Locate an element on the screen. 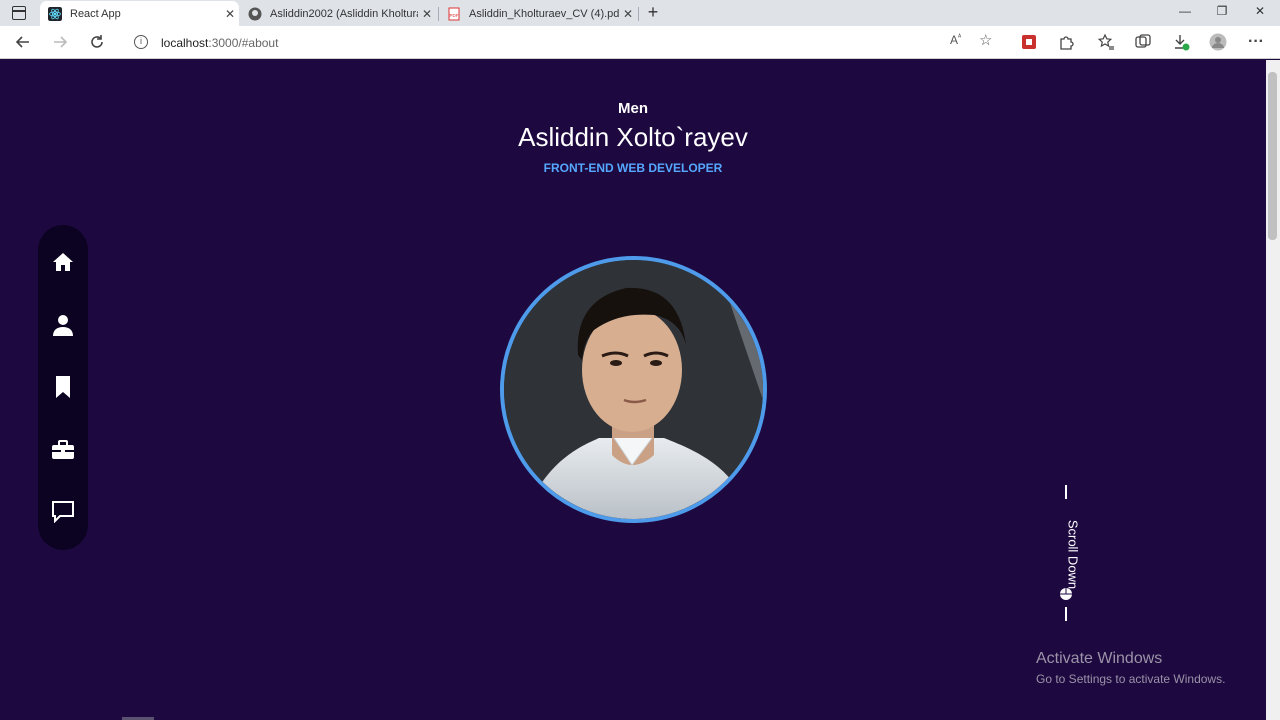 The width and height of the screenshot is (1280, 720). read-aloud-icon: Aᴬ is located at coordinates (955, 40).